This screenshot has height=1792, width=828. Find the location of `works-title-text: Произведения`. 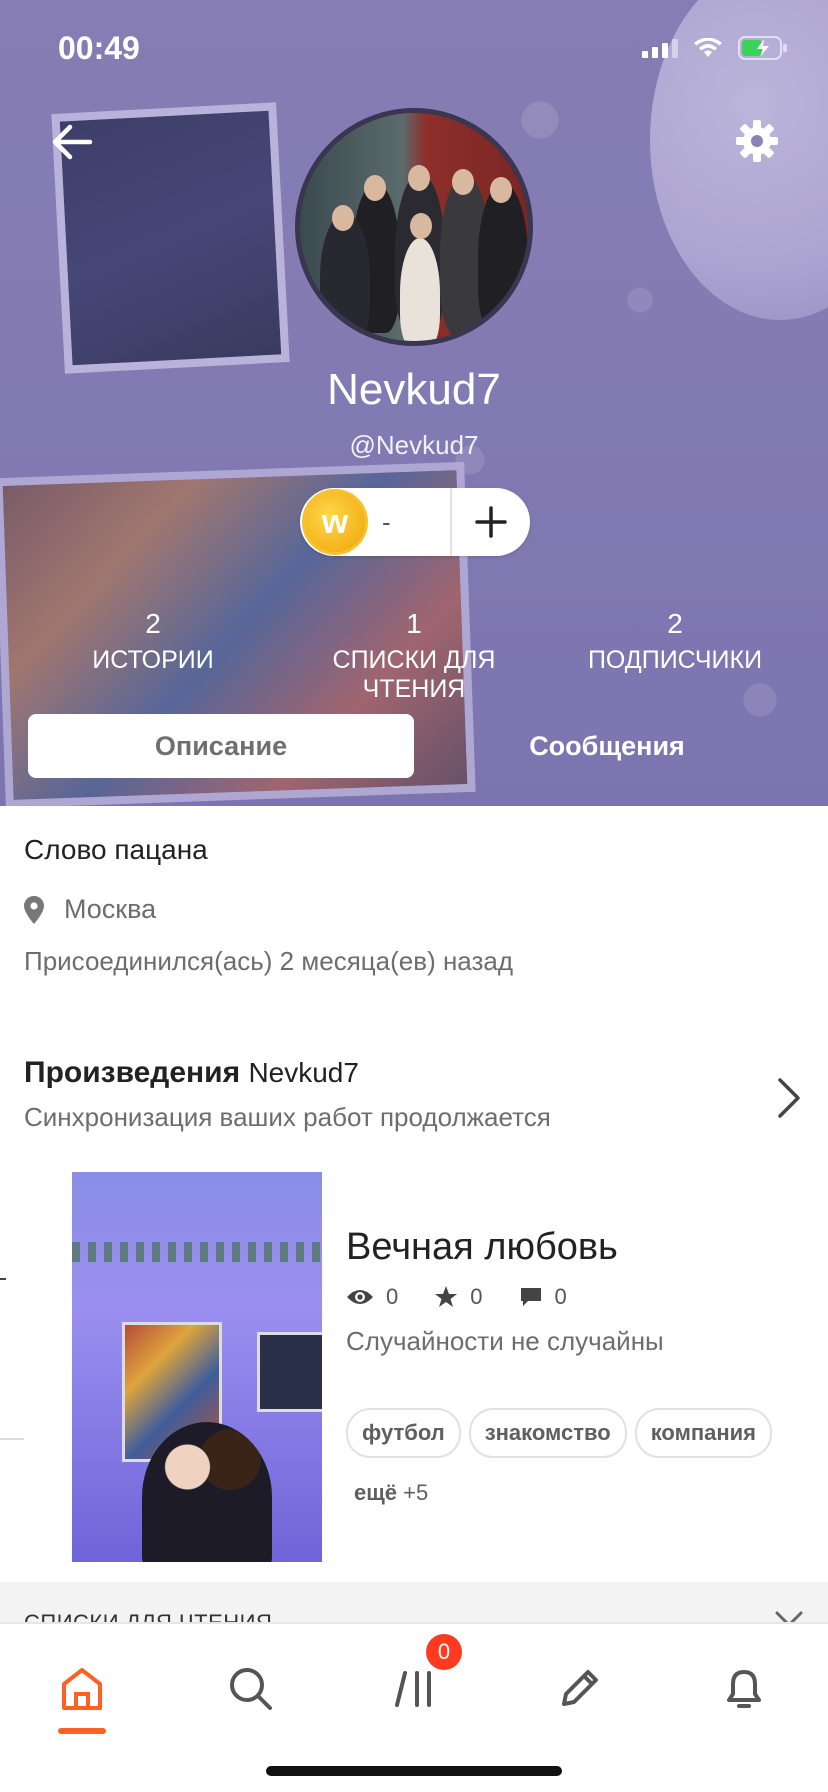

works-title-text: Произведения is located at coordinates (132, 1072).